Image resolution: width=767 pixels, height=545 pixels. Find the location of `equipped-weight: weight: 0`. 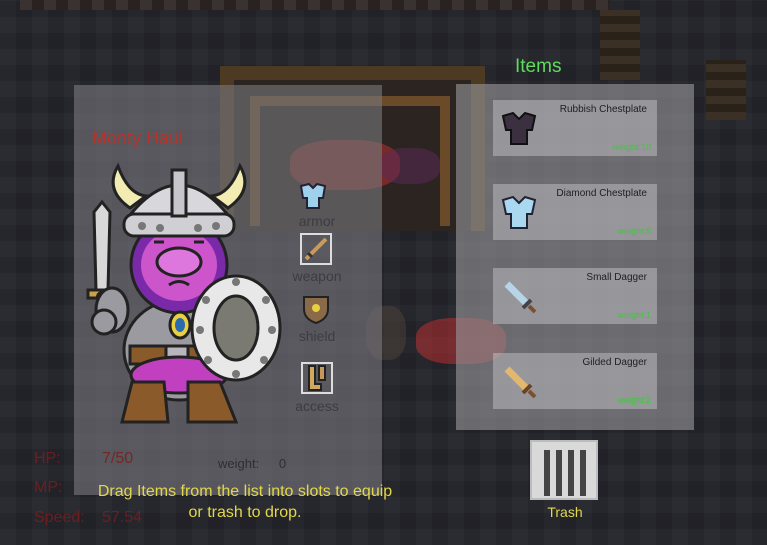

equipped-weight: weight: 0 is located at coordinates (260, 463).